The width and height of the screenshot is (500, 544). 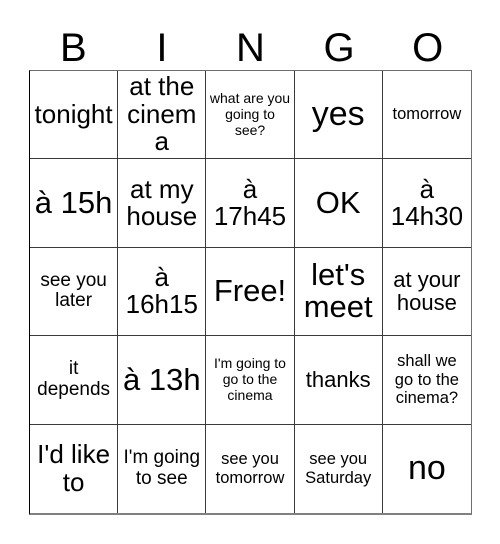 What do you see at coordinates (428, 48) in the screenshot?
I see `bingo-header-letter-o: O` at bounding box center [428, 48].